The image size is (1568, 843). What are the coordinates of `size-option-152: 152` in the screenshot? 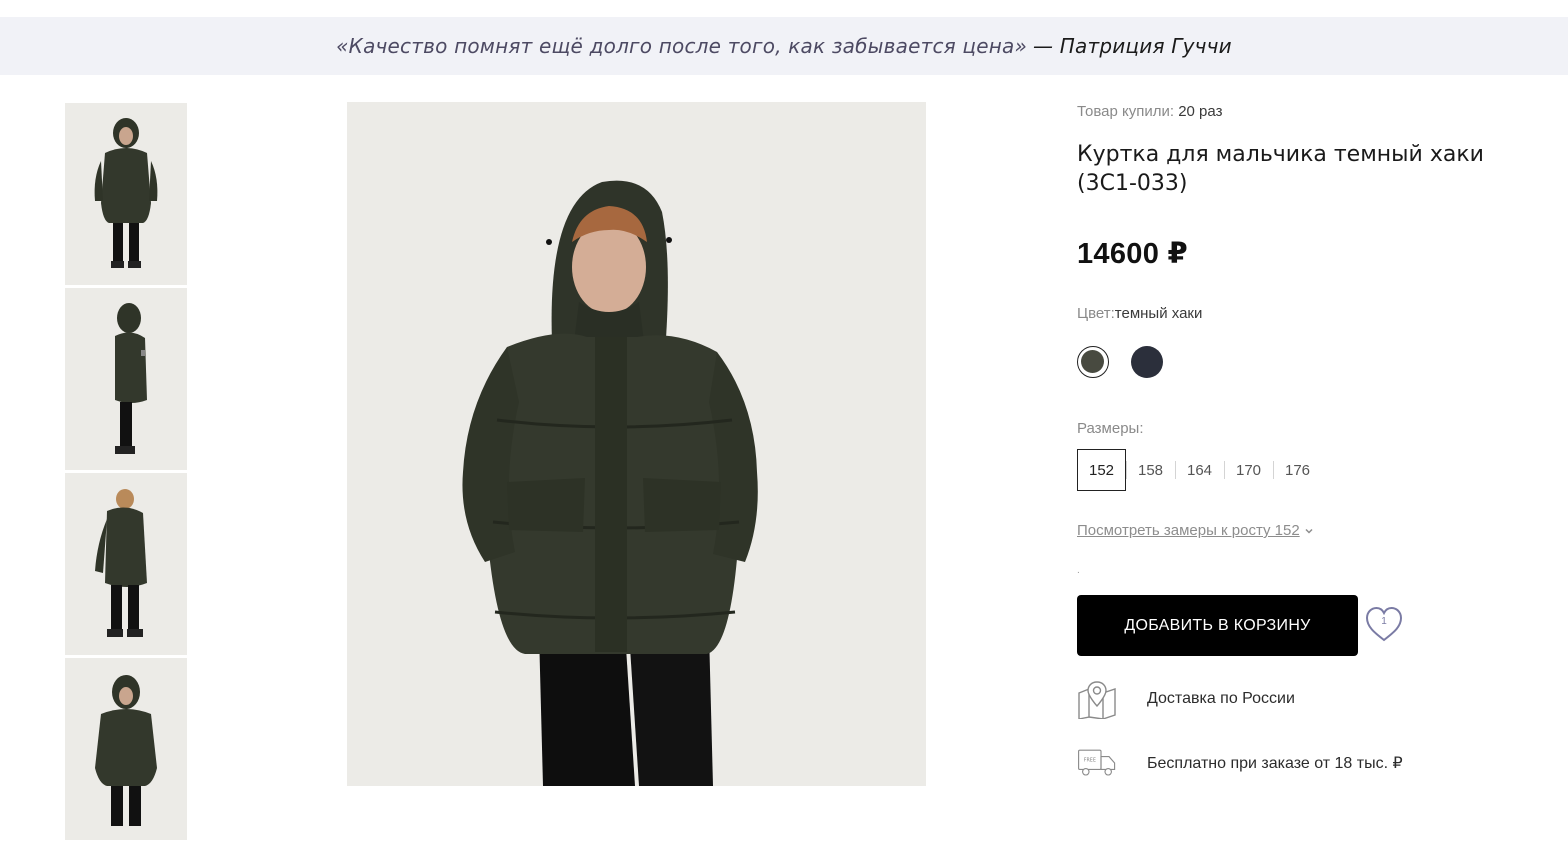 It's located at (1101, 470).